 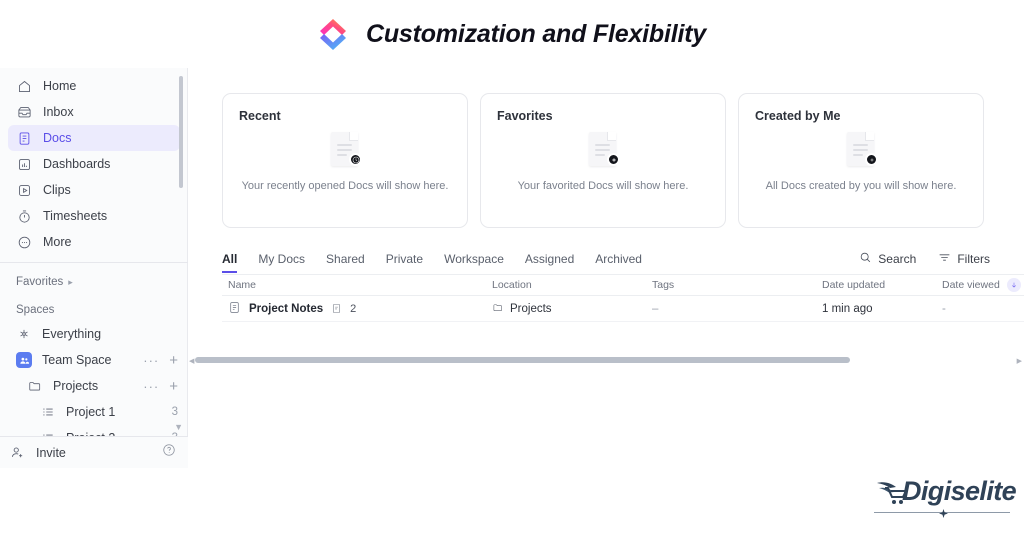 What do you see at coordinates (173, 386) in the screenshot?
I see `projects-add-button: +` at bounding box center [173, 386].